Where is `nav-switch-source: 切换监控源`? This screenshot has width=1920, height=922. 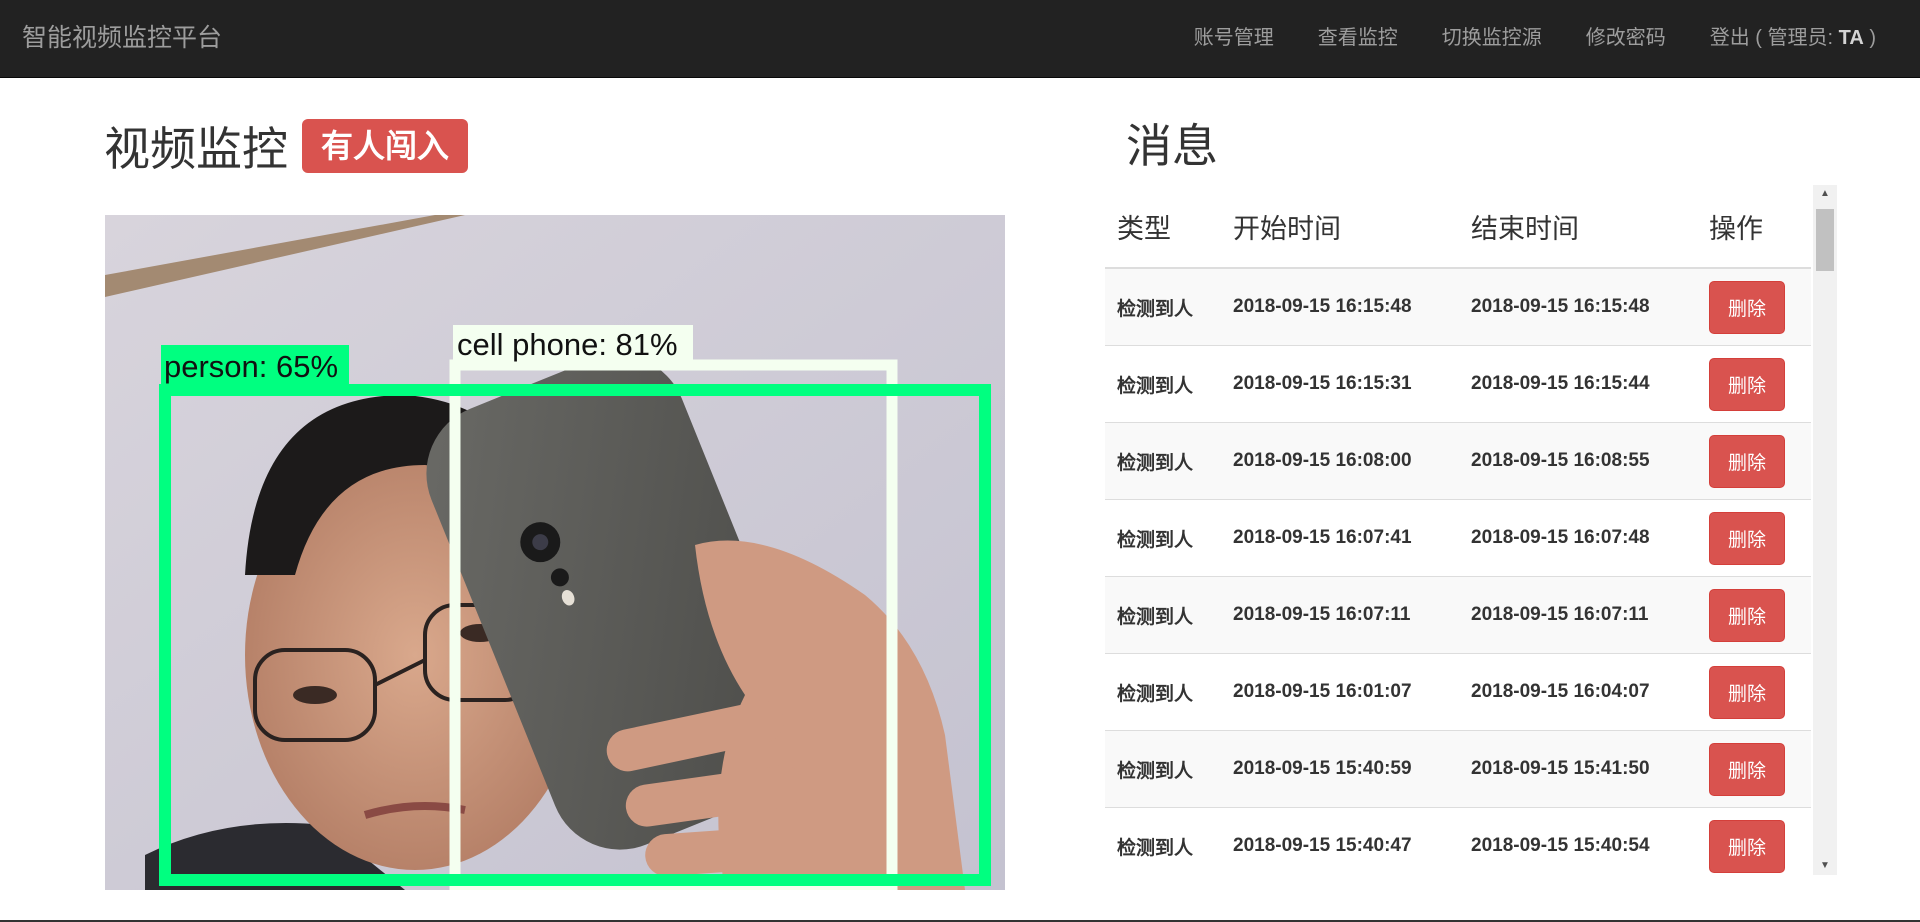
nav-switch-source: 切换监控源 is located at coordinates (1492, 38).